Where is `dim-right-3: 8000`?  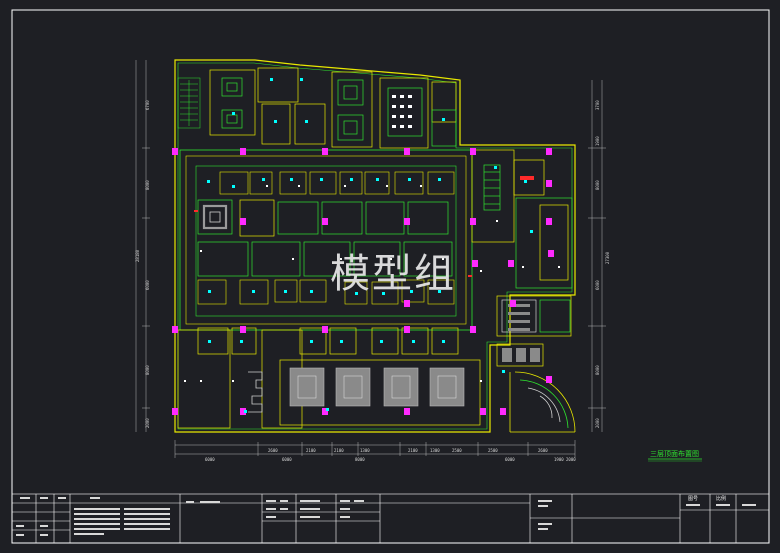
dim-right-3: 8000 is located at coordinates (597, 185).